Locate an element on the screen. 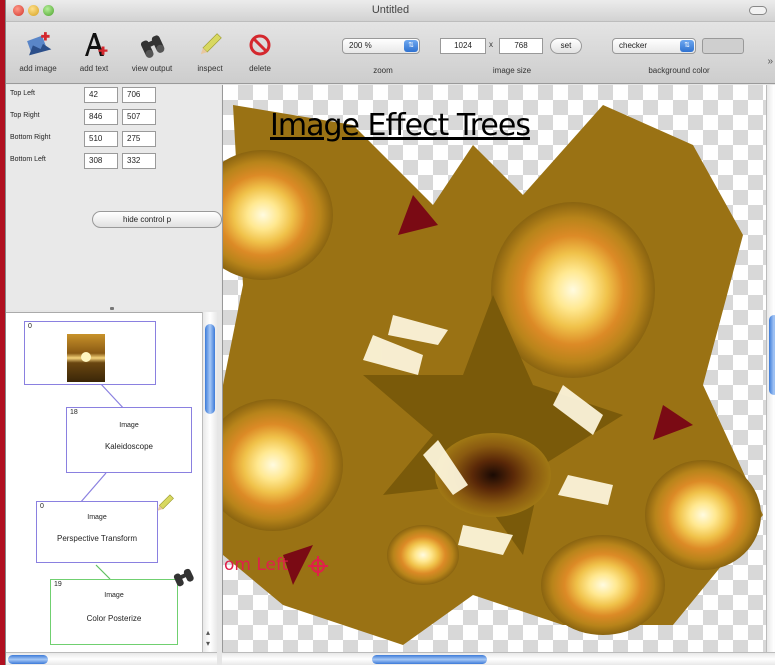  overlay-title: Image Effect Trees is located at coordinates (400, 125).